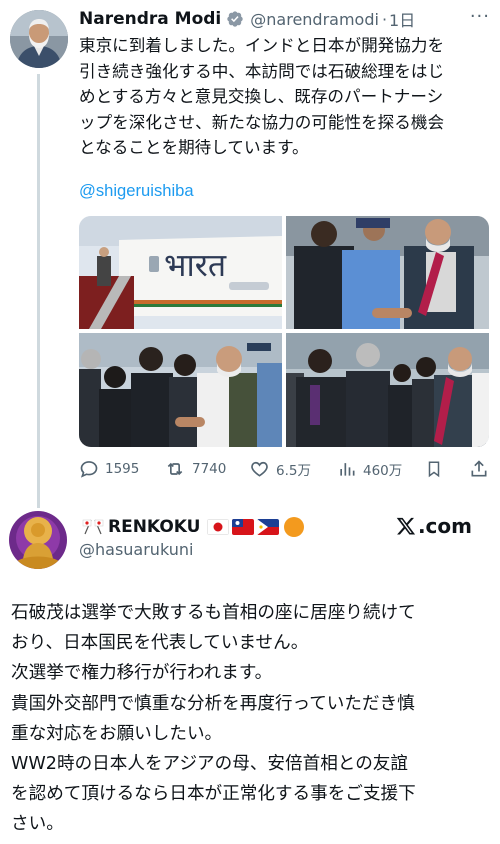  What do you see at coordinates (294, 527) in the screenshot?
I see `orange-circle-icon` at bounding box center [294, 527].